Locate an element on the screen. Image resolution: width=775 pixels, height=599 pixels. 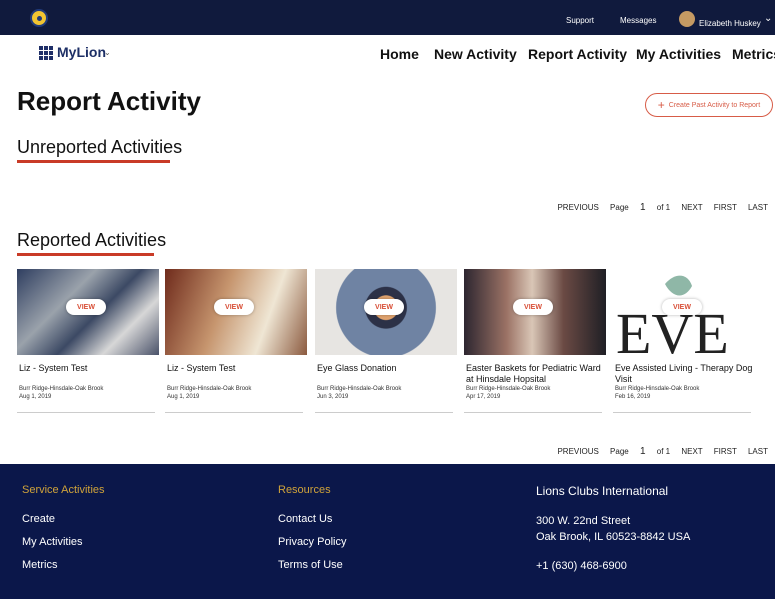
reported-underline is located at coordinates (85, 254).